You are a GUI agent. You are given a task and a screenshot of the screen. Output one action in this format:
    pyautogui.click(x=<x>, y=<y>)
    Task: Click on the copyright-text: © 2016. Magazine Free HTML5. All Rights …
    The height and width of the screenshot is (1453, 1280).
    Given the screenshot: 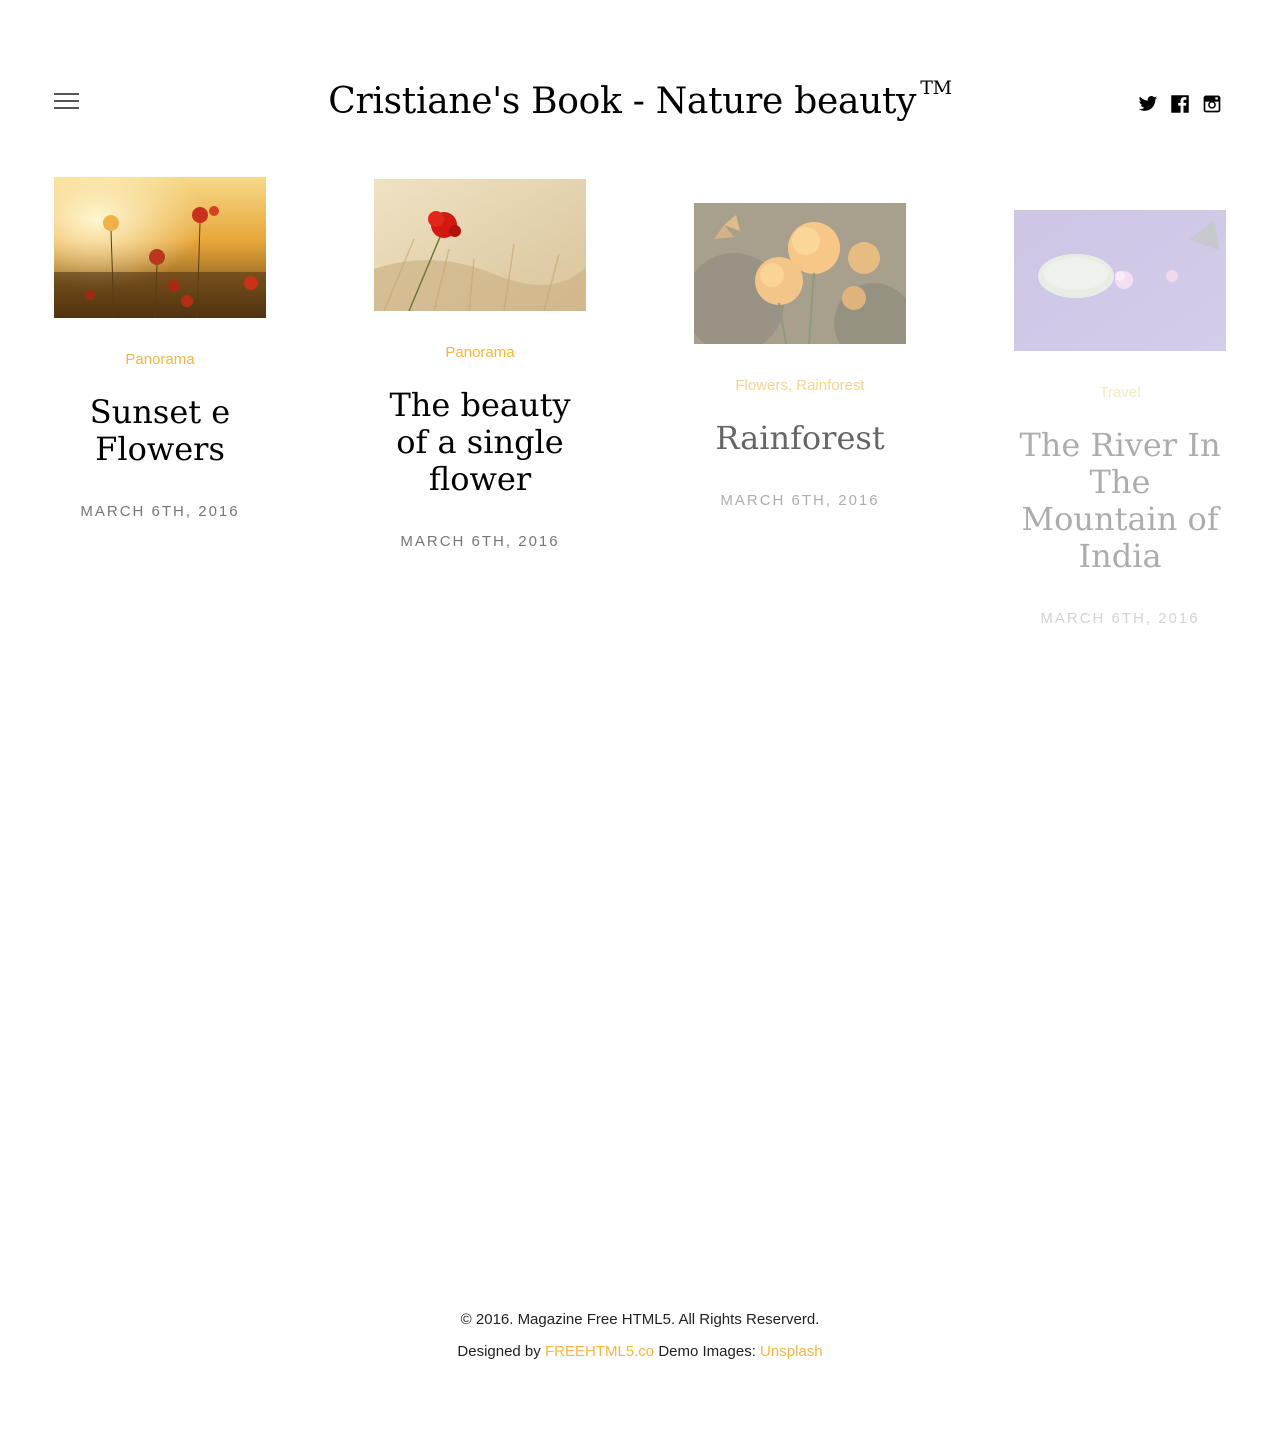 What is the action you would take?
    pyautogui.click(x=640, y=1319)
    